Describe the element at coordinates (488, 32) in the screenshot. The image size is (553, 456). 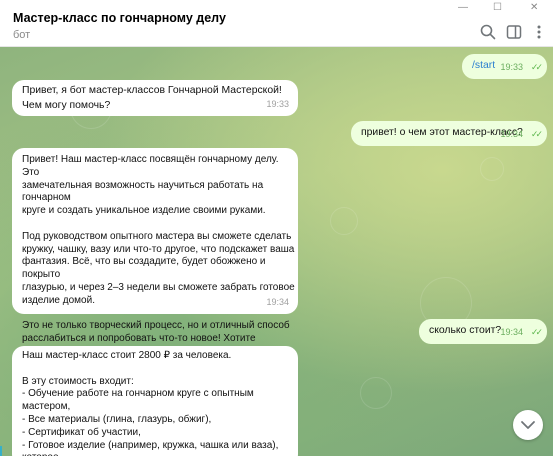
I see `search-icon` at that location.